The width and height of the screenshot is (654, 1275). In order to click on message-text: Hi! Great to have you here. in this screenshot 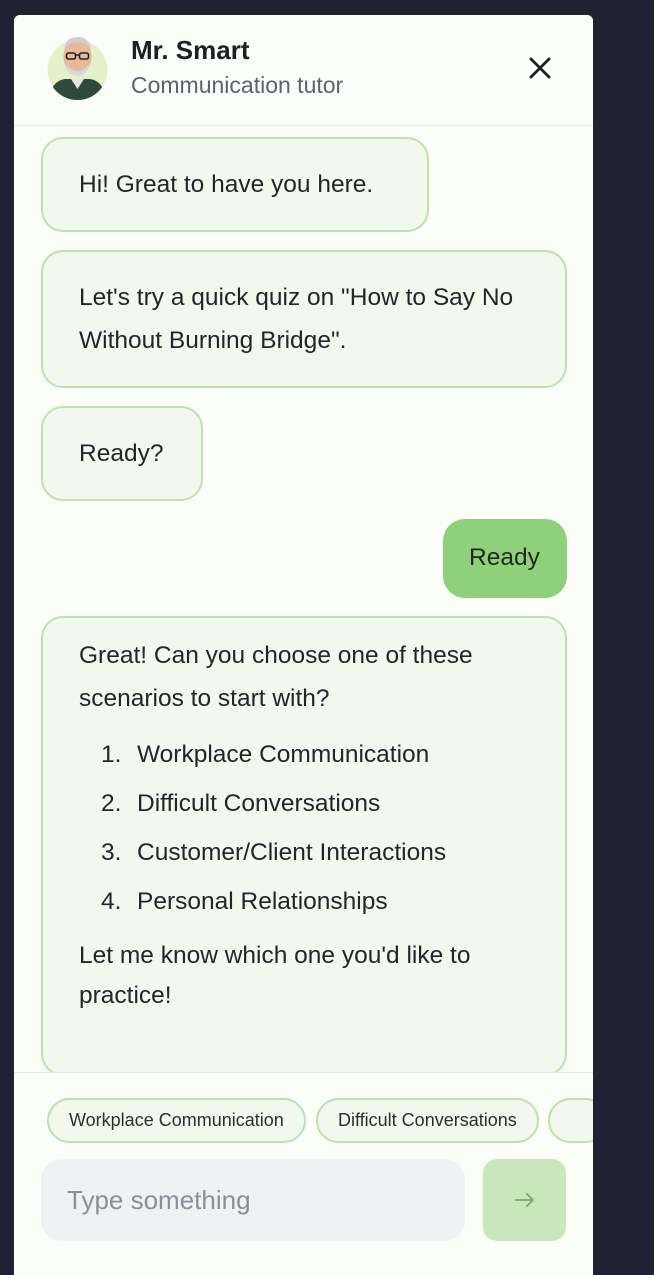, I will do `click(226, 184)`.